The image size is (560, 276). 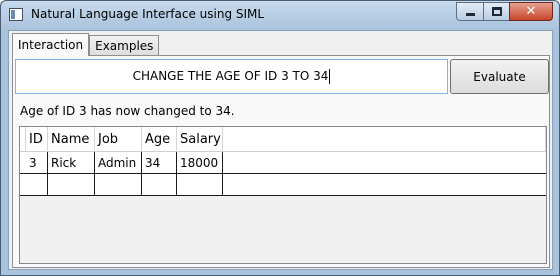 What do you see at coordinates (159, 162) in the screenshot?
I see `cell-age: 34` at bounding box center [159, 162].